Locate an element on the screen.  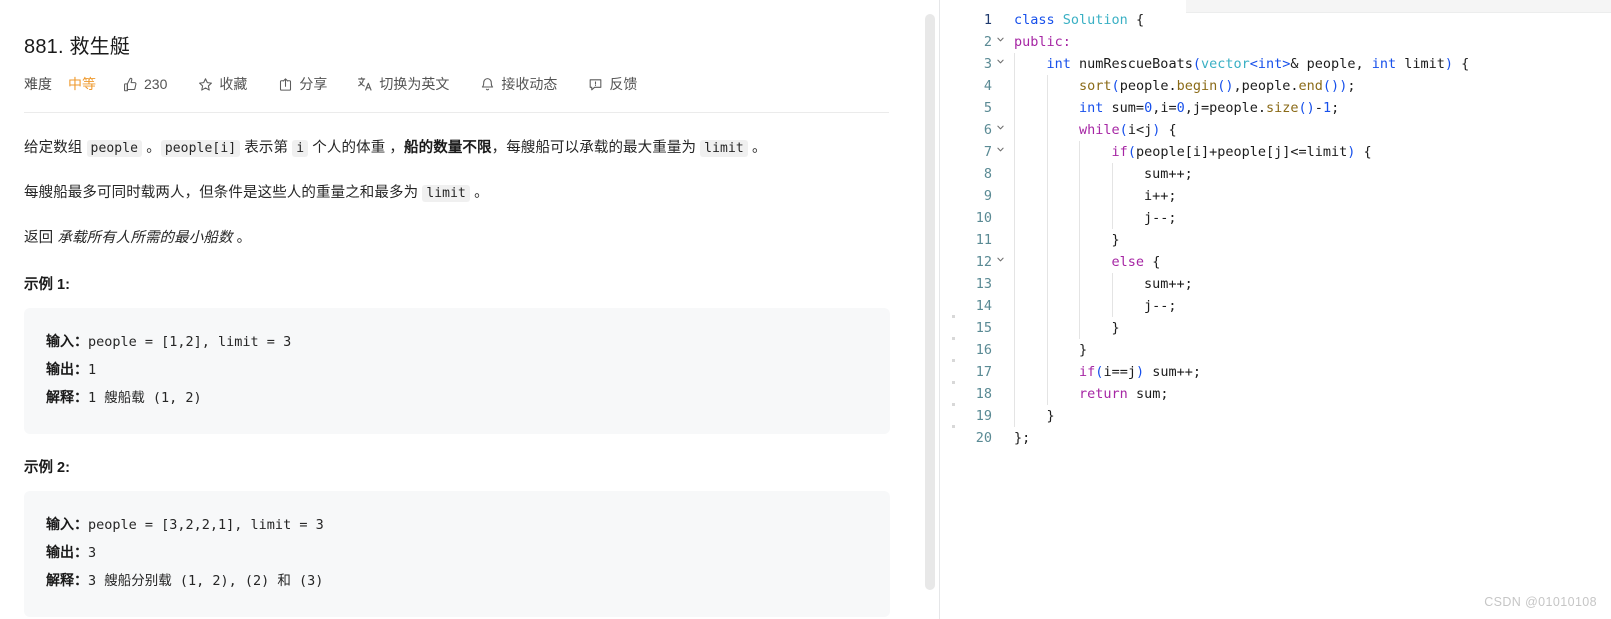
subscribe-label: 接收动态 is located at coordinates (529, 84).